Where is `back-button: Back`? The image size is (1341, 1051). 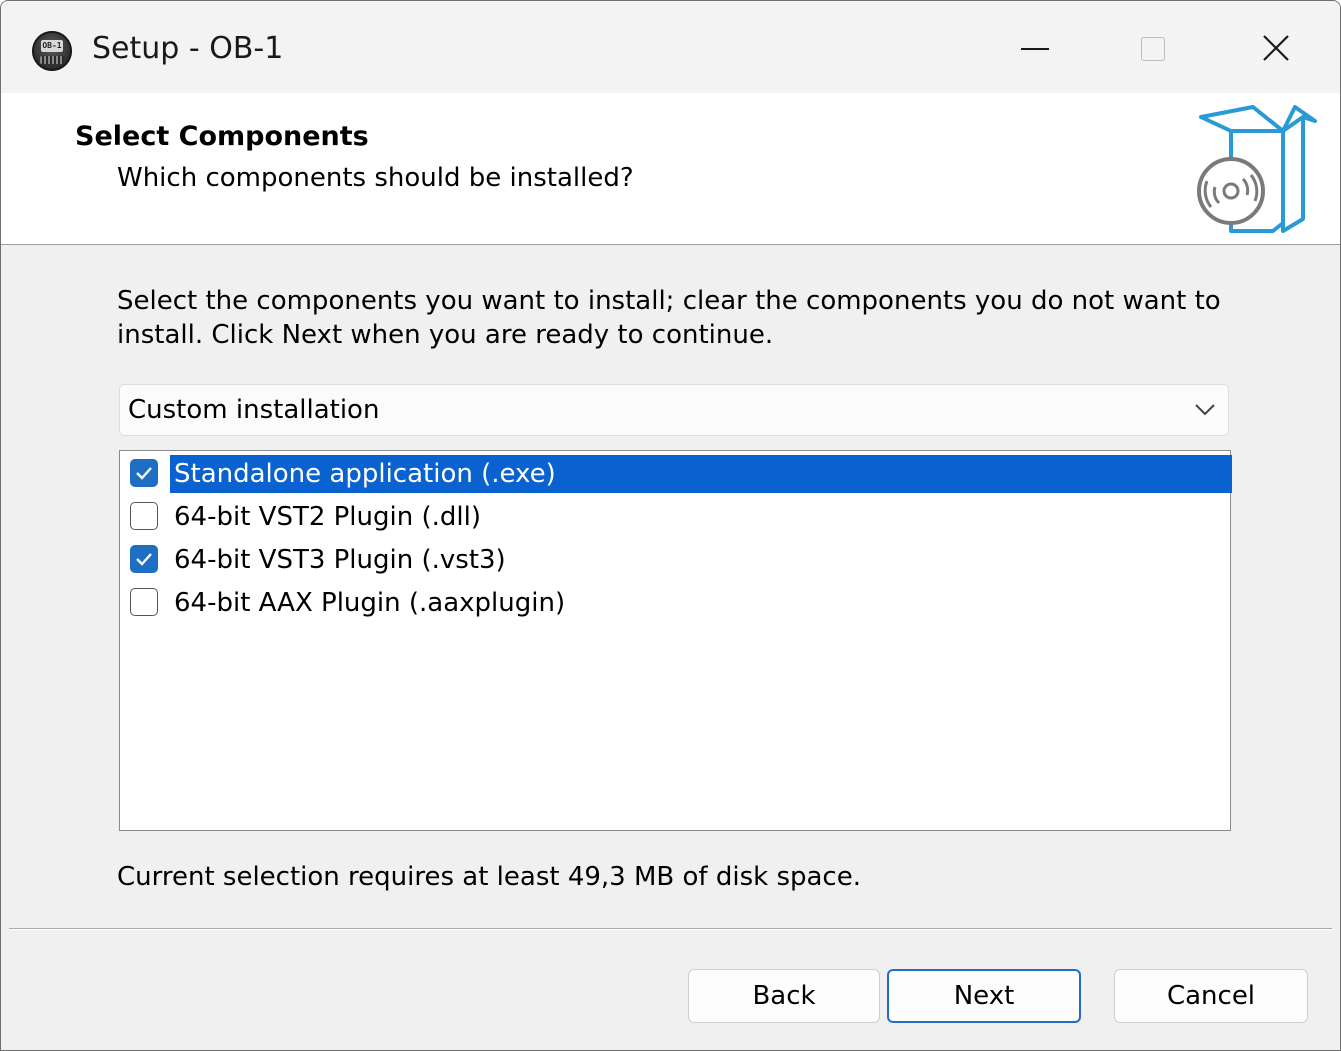
back-button: Back is located at coordinates (784, 996).